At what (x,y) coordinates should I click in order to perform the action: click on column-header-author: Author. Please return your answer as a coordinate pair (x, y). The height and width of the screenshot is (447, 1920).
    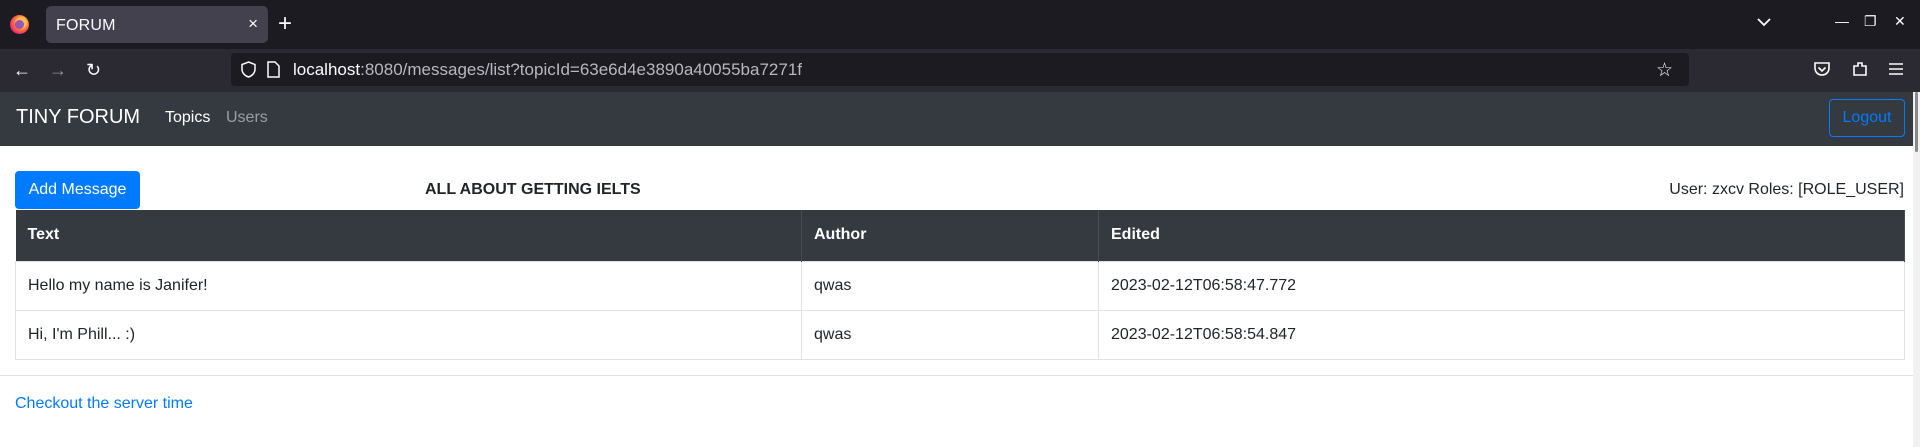
    Looking at the image, I should click on (950, 235).